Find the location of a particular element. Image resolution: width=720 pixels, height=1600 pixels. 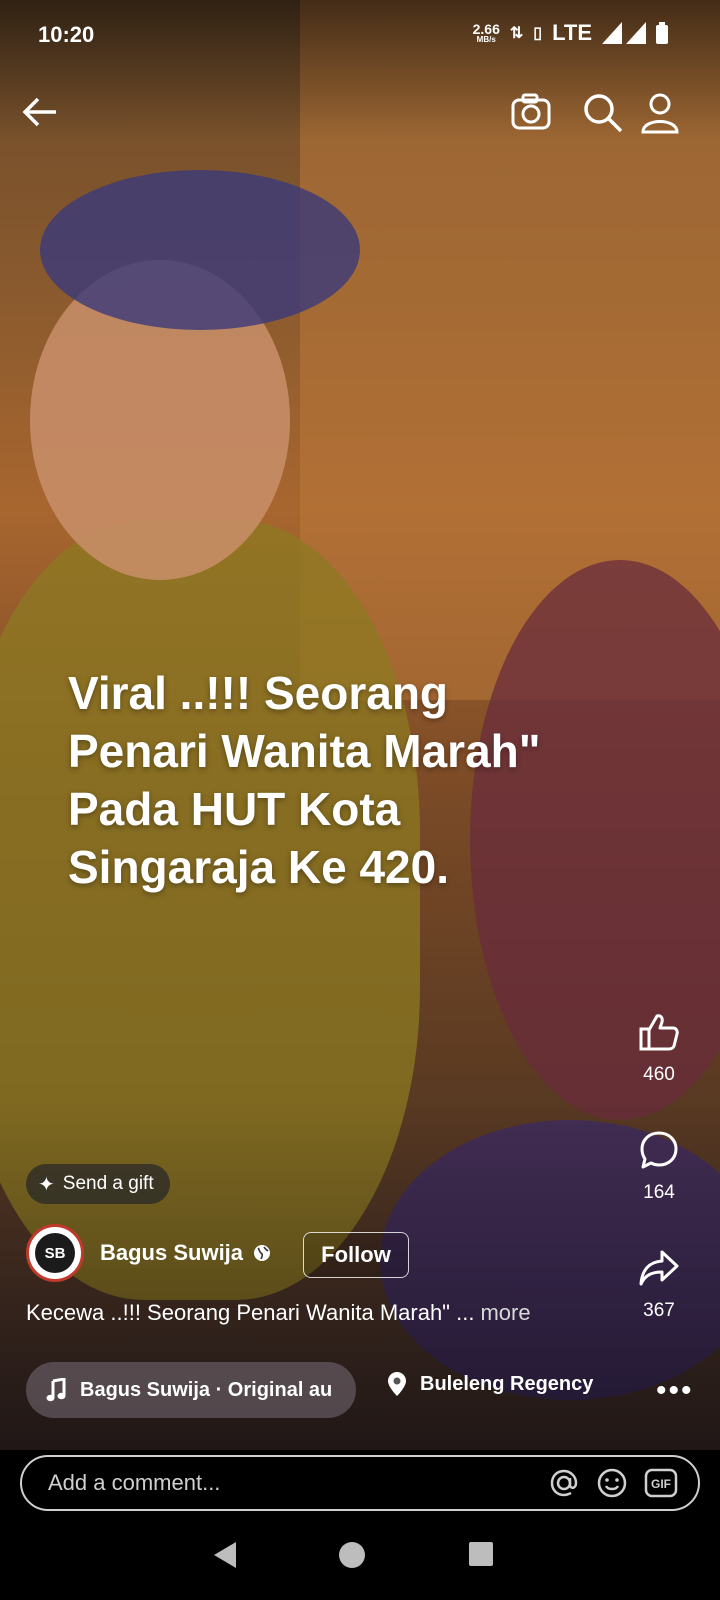

audio-track-label: Bagus Suwija · Original au is located at coordinates (206, 1389).